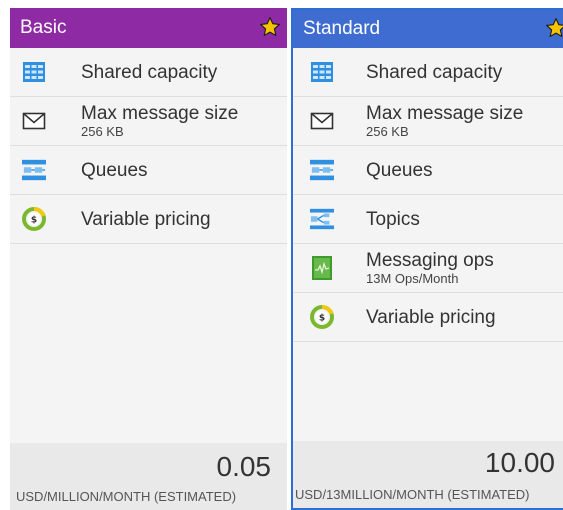 Image resolution: width=563 pixels, height=510 pixels. What do you see at coordinates (322, 219) in the screenshot?
I see `topics-icon` at bounding box center [322, 219].